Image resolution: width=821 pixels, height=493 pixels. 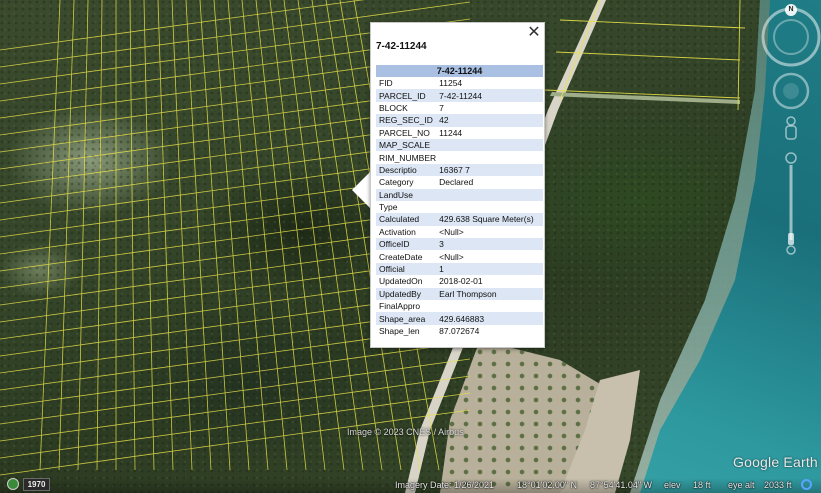 What do you see at coordinates (13, 484) in the screenshot?
I see `historical-imagery-icon` at bounding box center [13, 484].